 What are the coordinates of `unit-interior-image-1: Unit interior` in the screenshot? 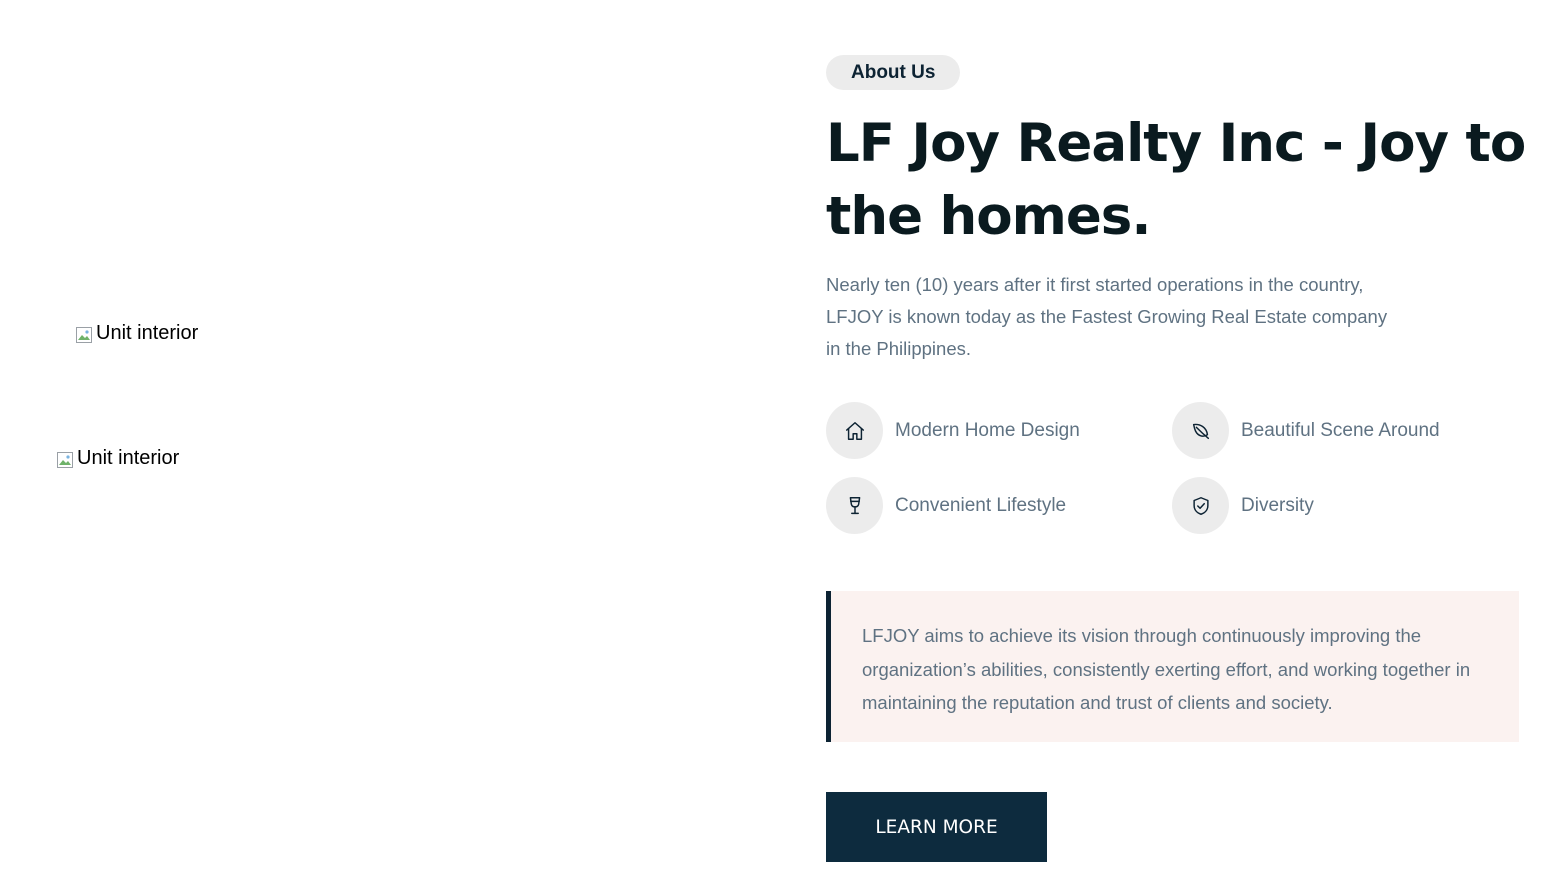 It's located at (137, 333).